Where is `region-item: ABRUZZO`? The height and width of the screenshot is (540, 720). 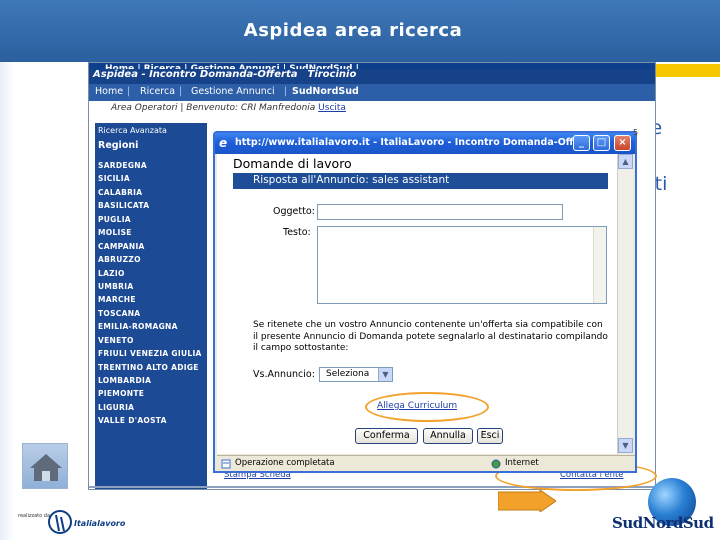 region-item: ABRUZZO is located at coordinates (150, 259).